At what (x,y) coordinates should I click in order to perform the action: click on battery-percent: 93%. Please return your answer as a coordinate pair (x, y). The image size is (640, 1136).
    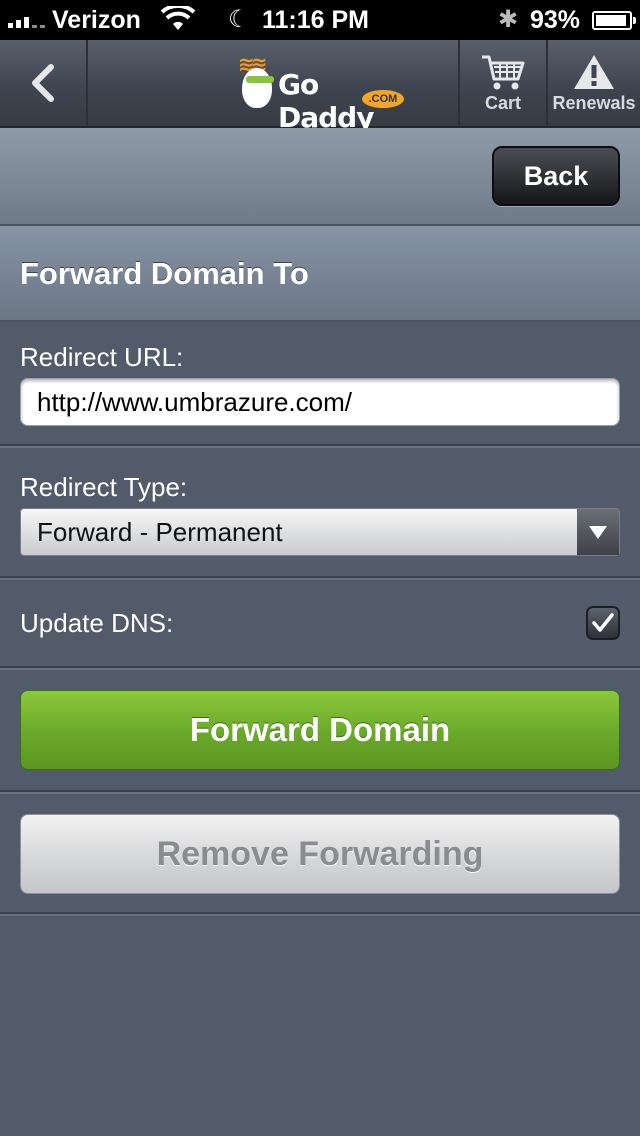
    Looking at the image, I should click on (555, 20).